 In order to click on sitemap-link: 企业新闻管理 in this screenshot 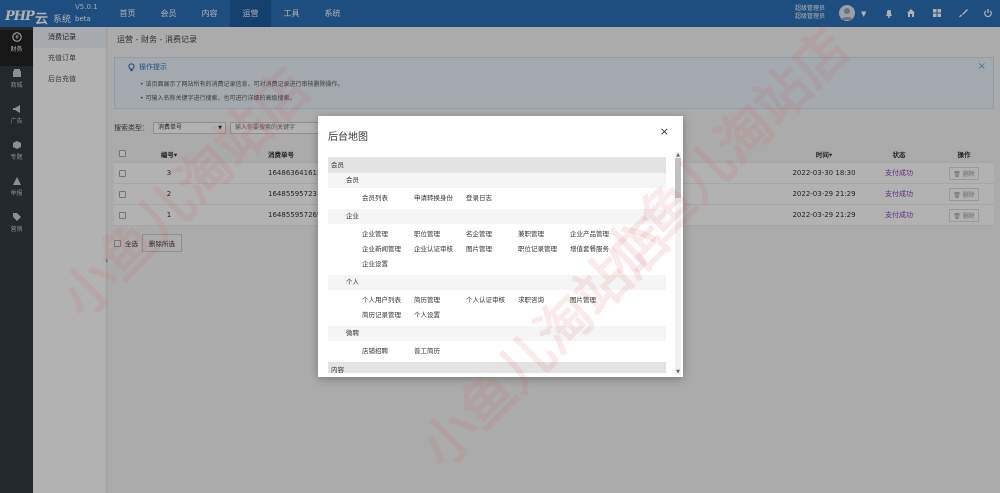, I will do `click(388, 250)`.